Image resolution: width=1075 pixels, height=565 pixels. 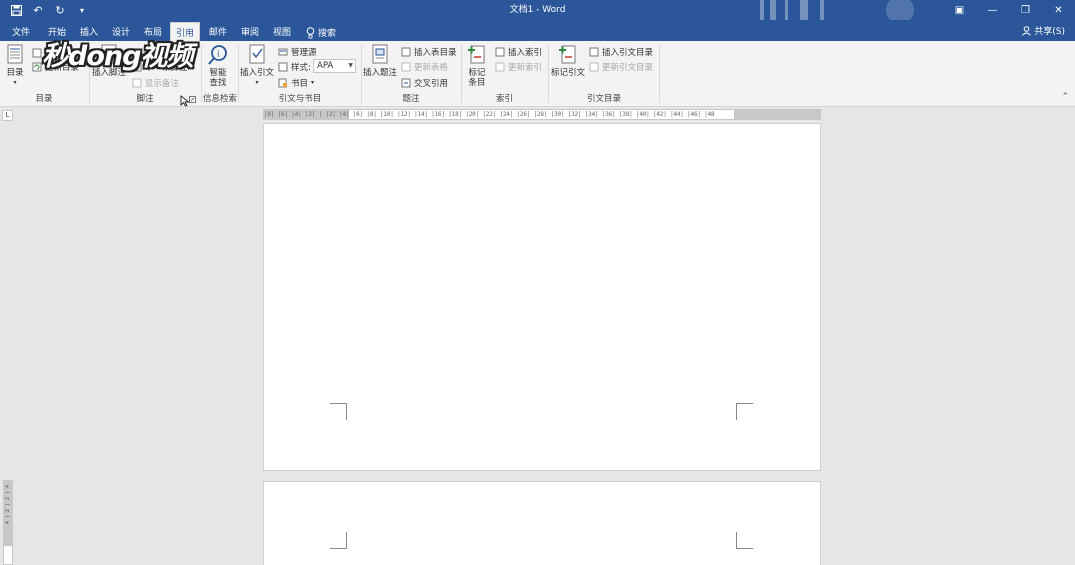 What do you see at coordinates (504, 99) in the screenshot?
I see `group-label-index: 索引` at bounding box center [504, 99].